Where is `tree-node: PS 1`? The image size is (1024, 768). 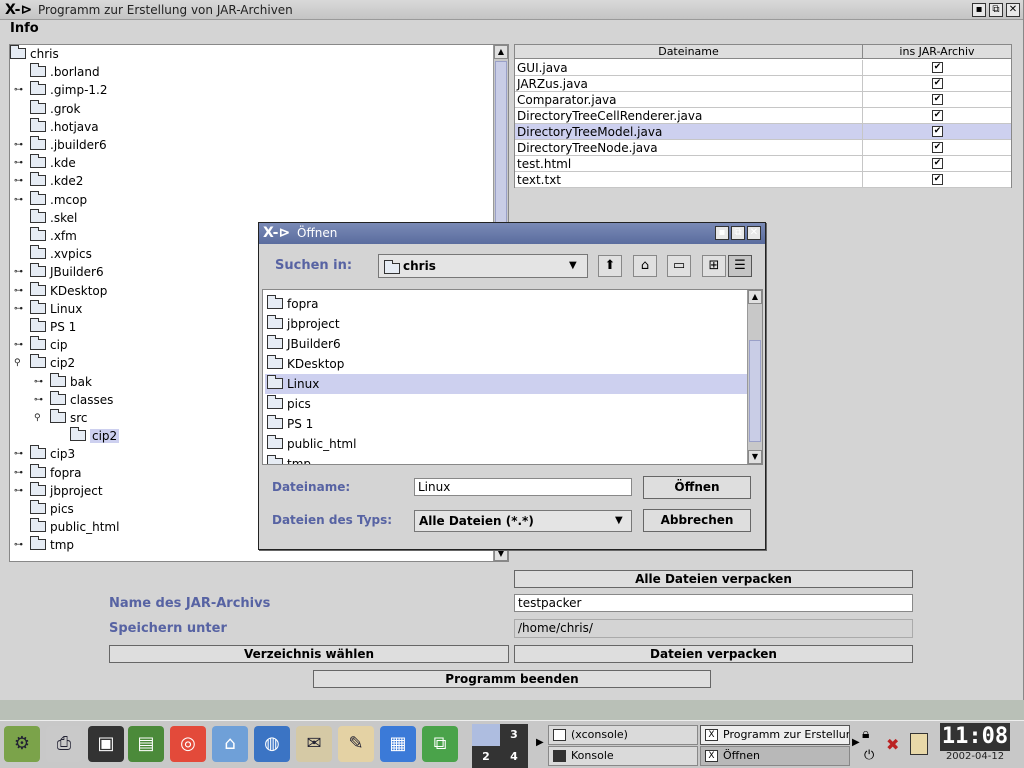
tree-node: PS 1 is located at coordinates (53, 327).